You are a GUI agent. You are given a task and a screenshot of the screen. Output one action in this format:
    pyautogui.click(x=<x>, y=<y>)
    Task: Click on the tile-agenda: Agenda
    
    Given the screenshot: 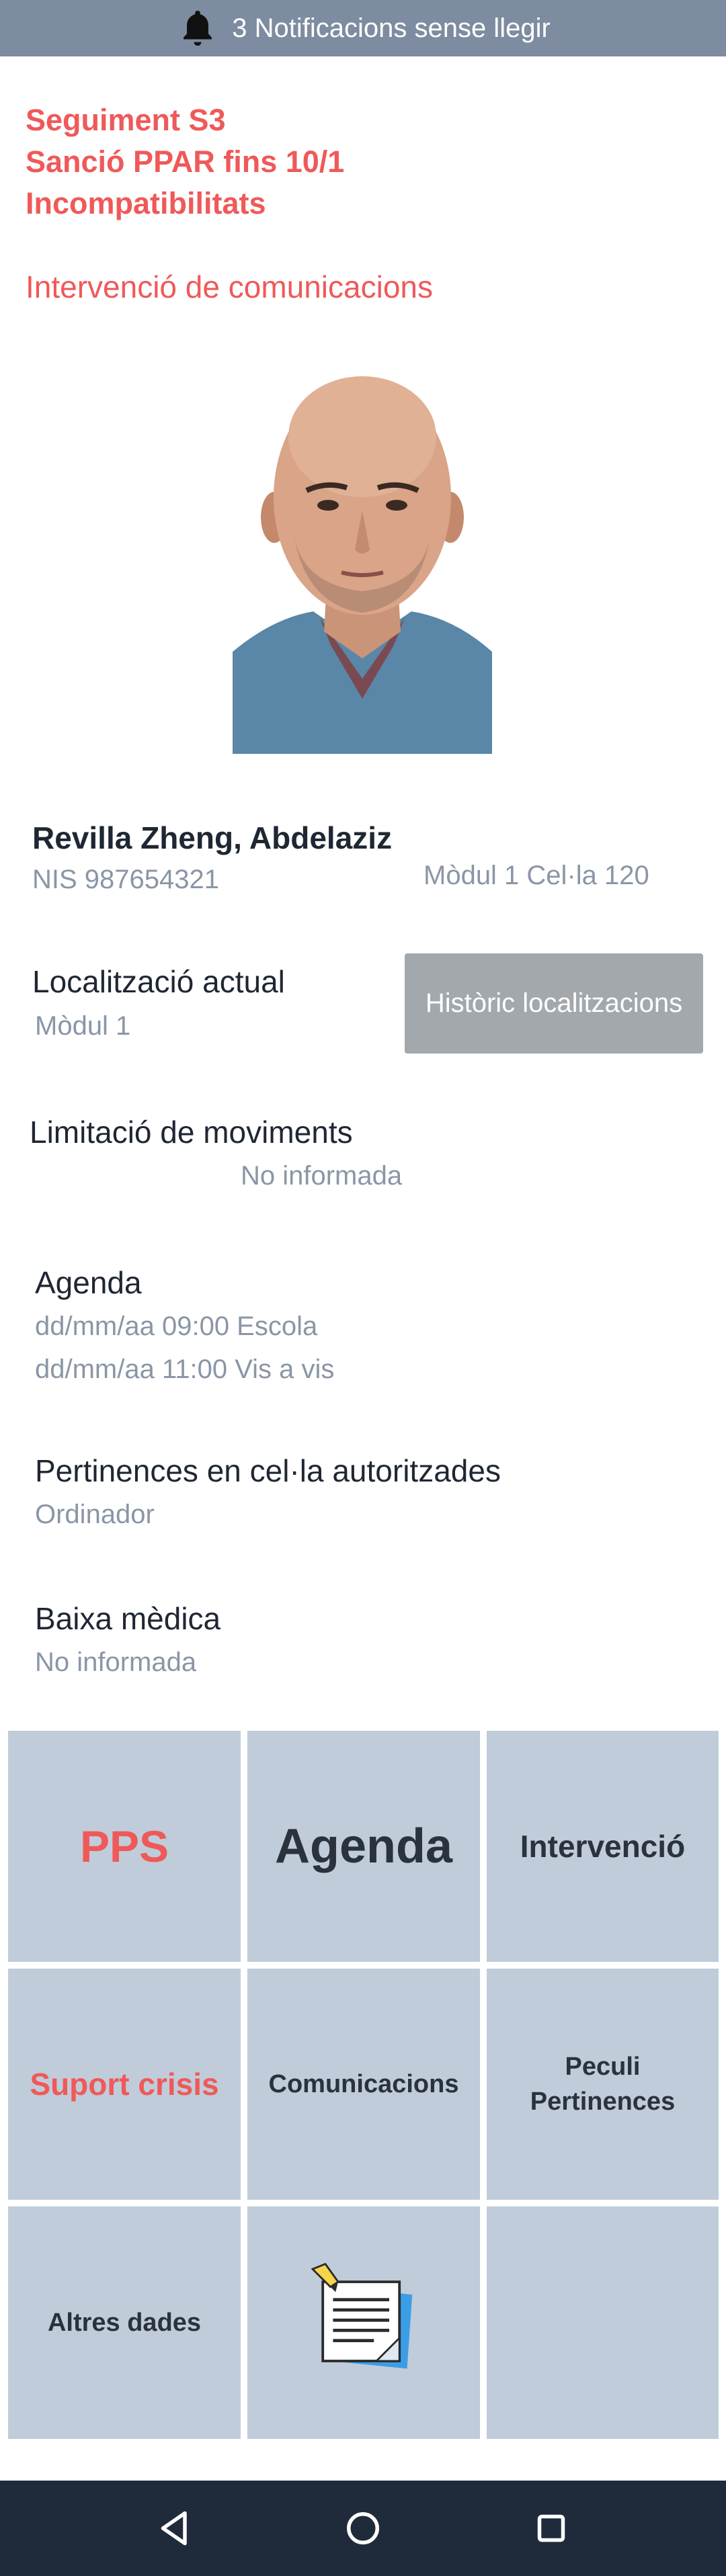 What is the action you would take?
    pyautogui.click(x=363, y=1846)
    